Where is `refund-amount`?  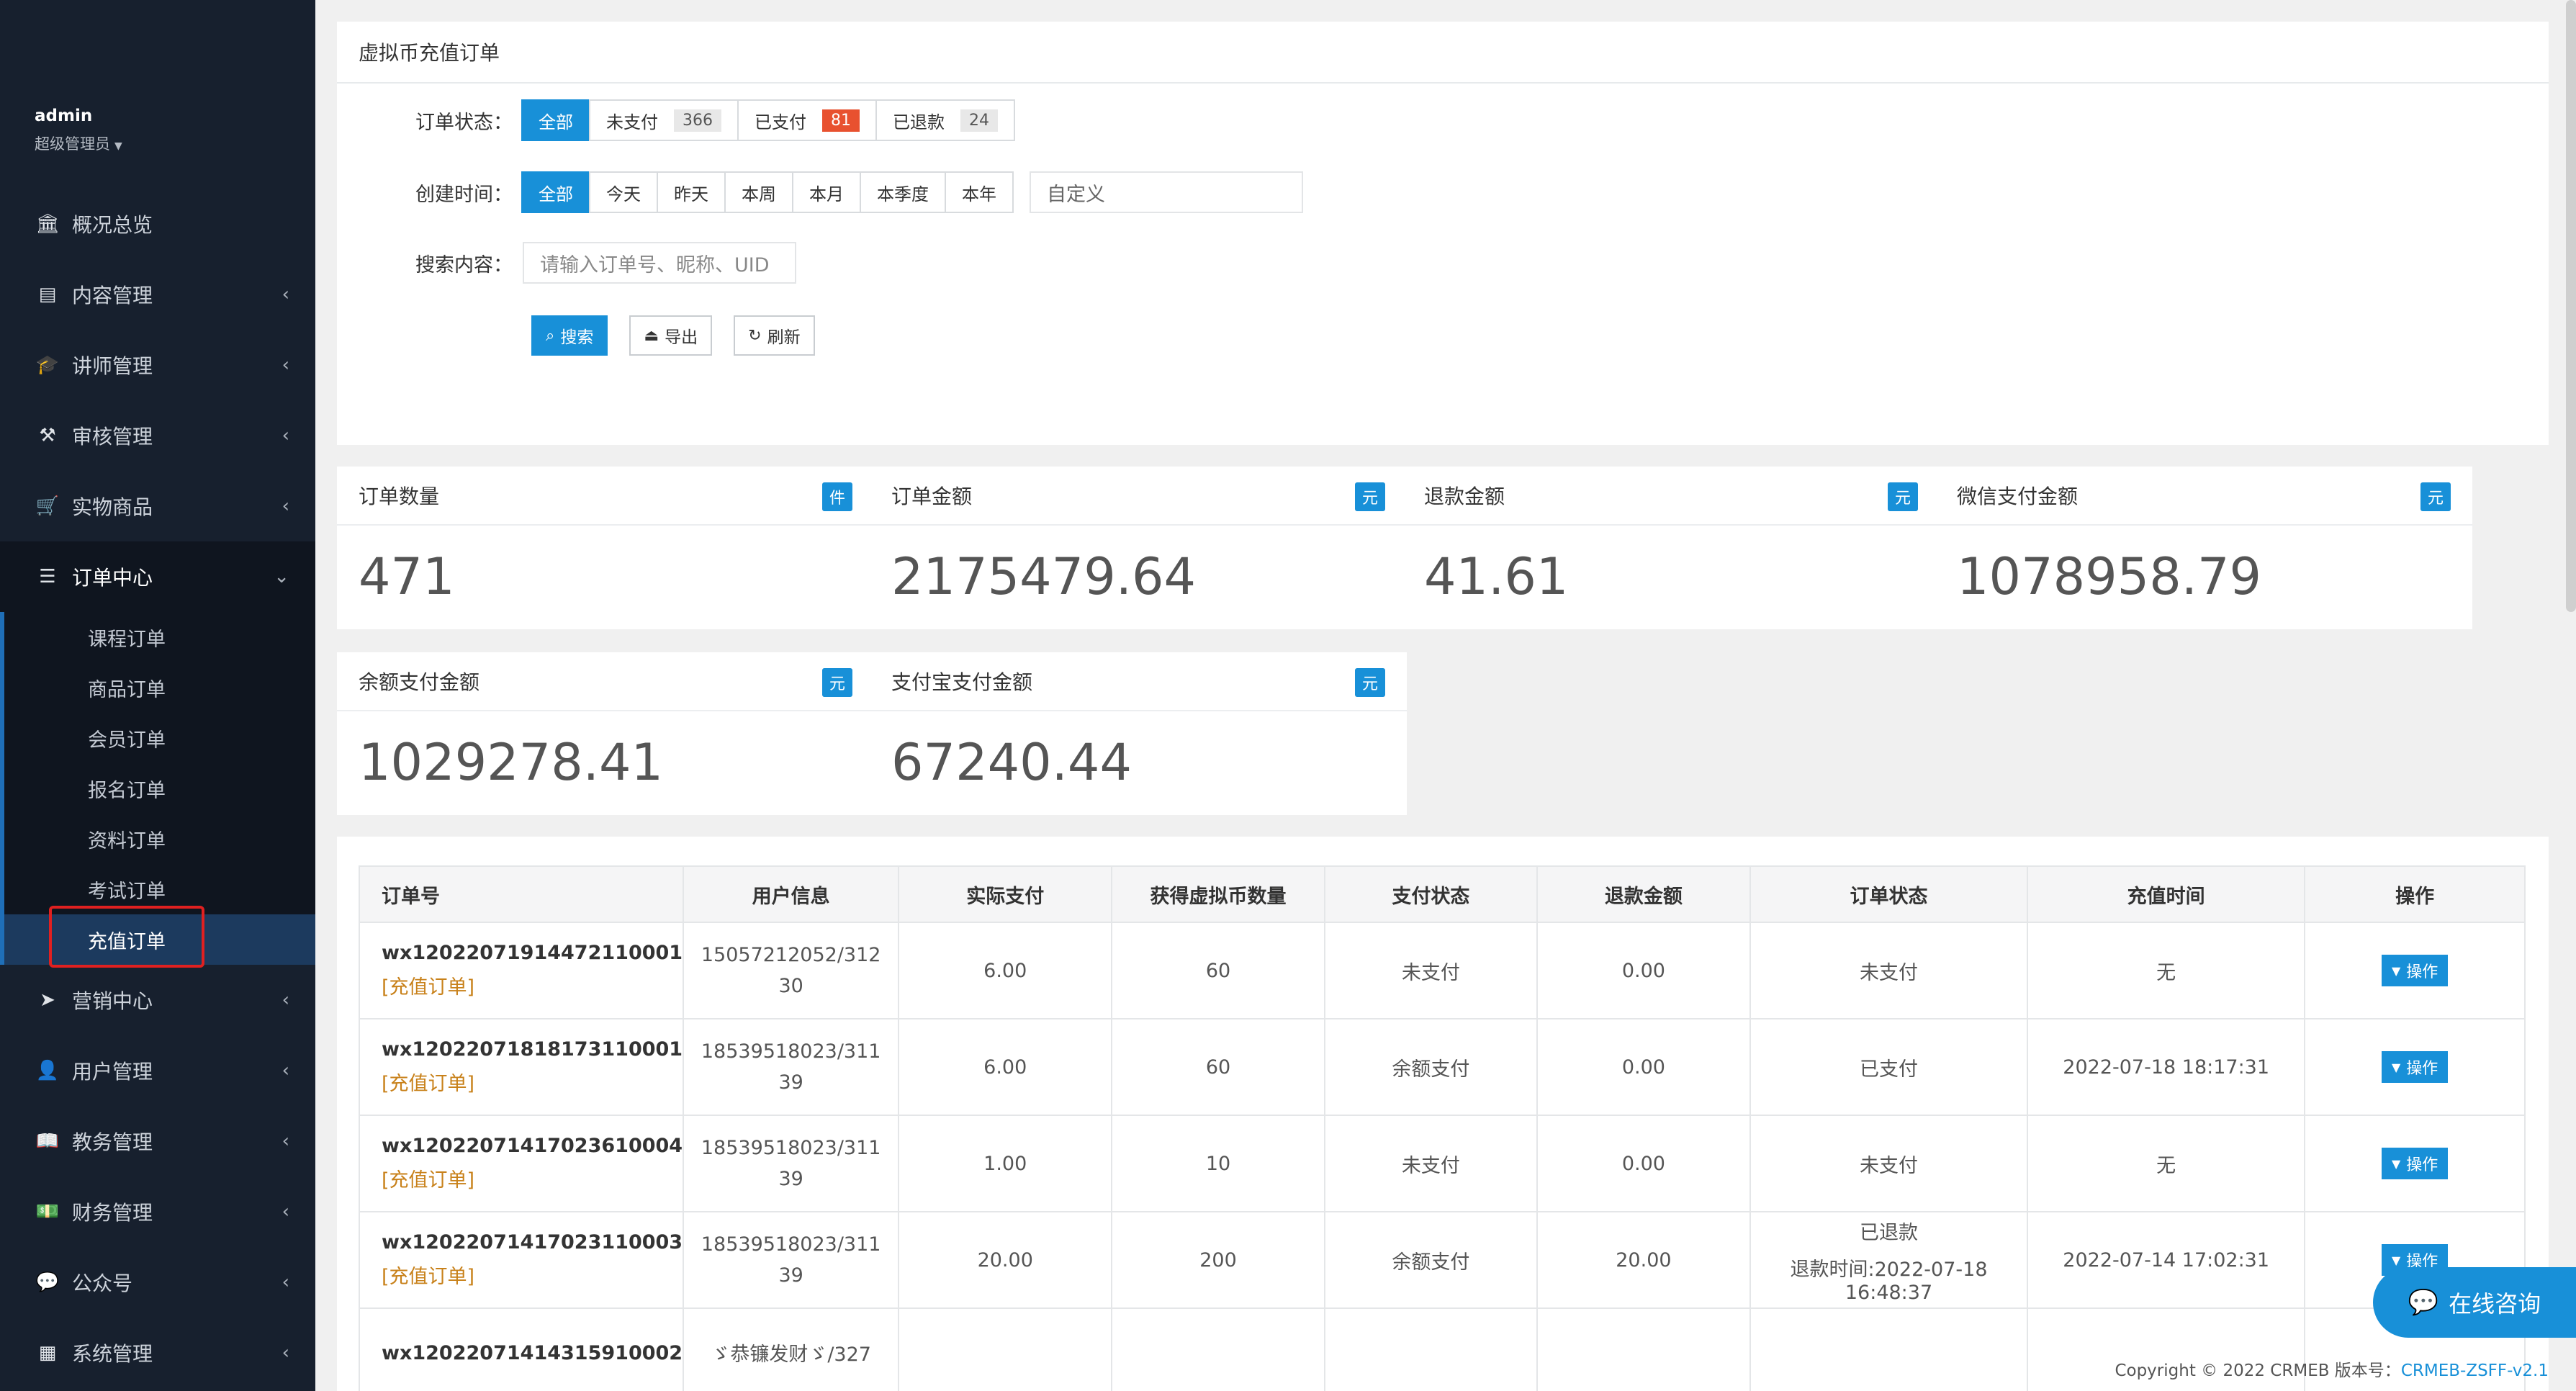
refund-amount is located at coordinates (1643, 1349).